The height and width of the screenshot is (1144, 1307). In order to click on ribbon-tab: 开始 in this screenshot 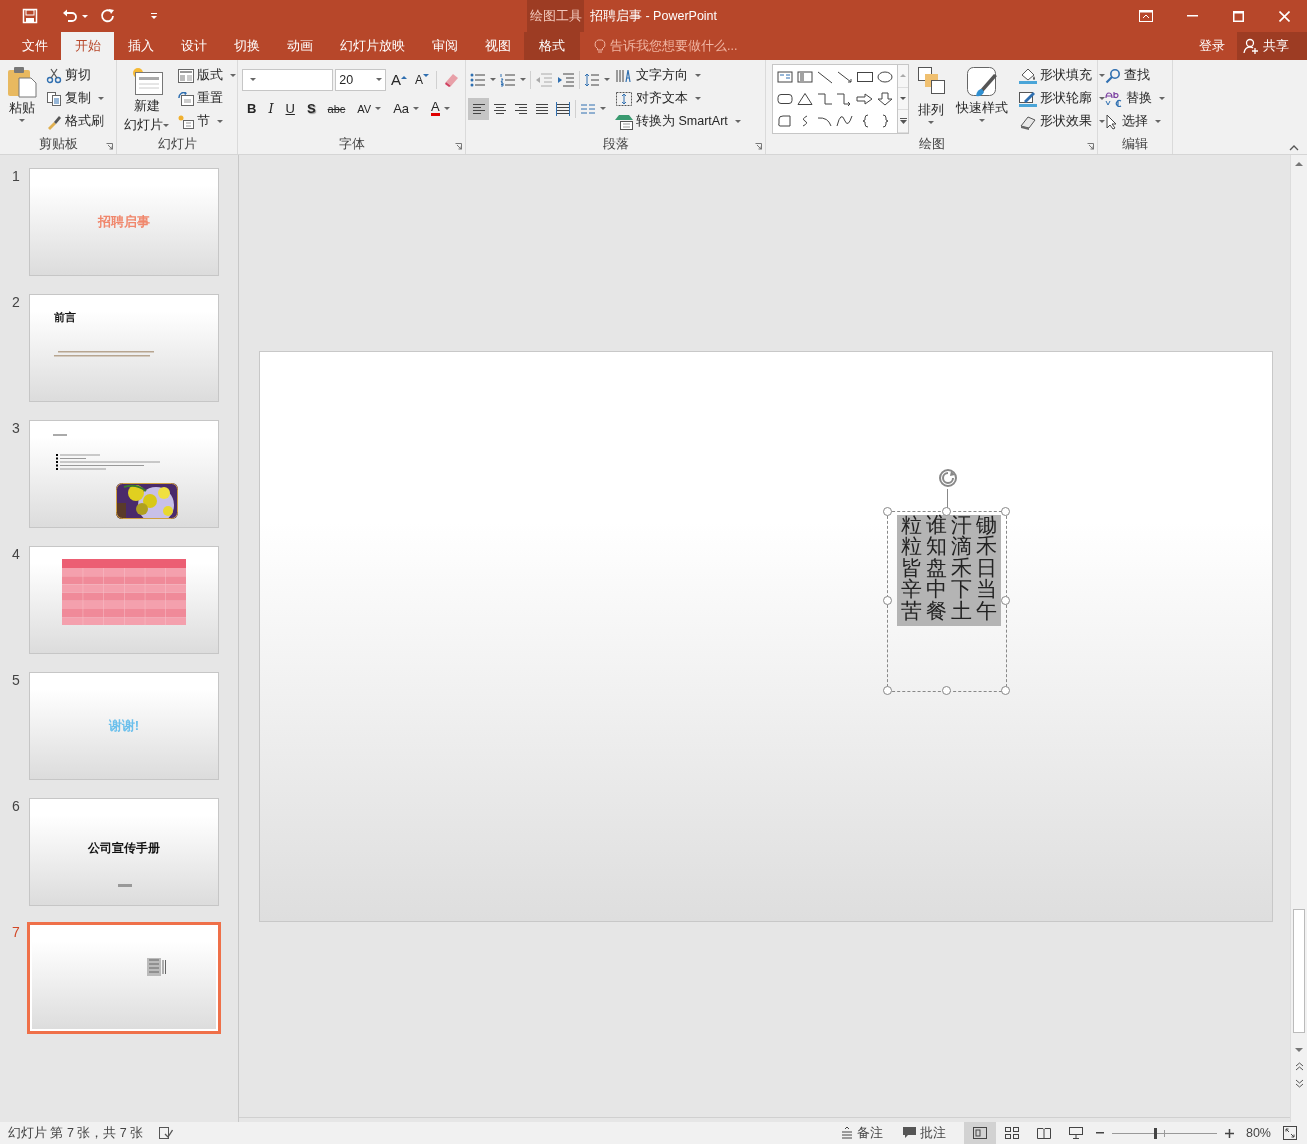, I will do `click(87, 46)`.